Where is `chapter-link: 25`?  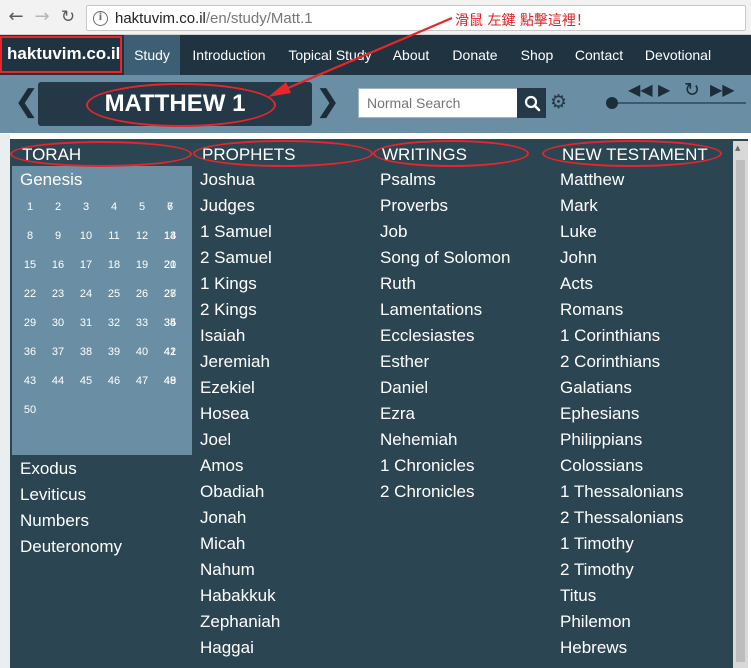
chapter-link: 25 is located at coordinates (114, 294).